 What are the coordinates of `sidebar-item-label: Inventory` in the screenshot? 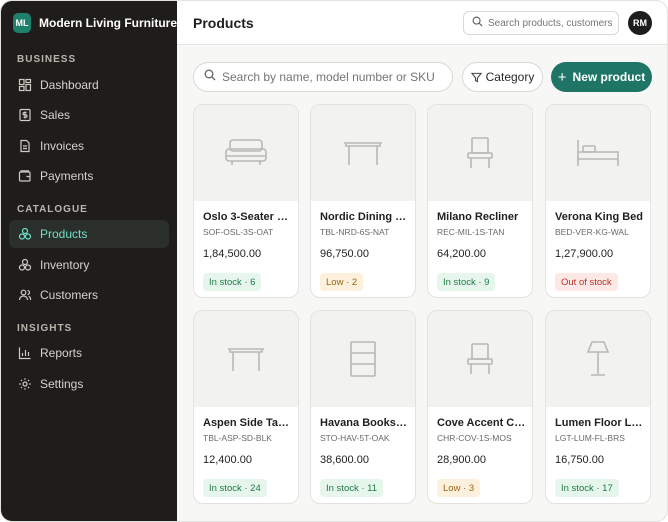 It's located at (65, 265).